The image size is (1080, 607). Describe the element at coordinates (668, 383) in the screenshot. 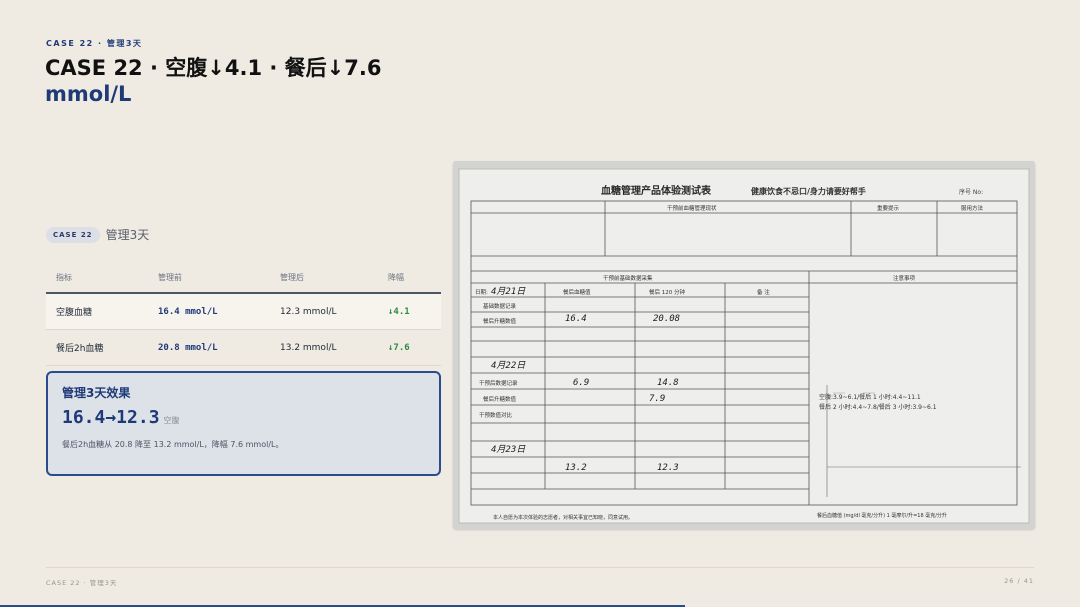

I see `handwritten-post-2: 14.8` at that location.